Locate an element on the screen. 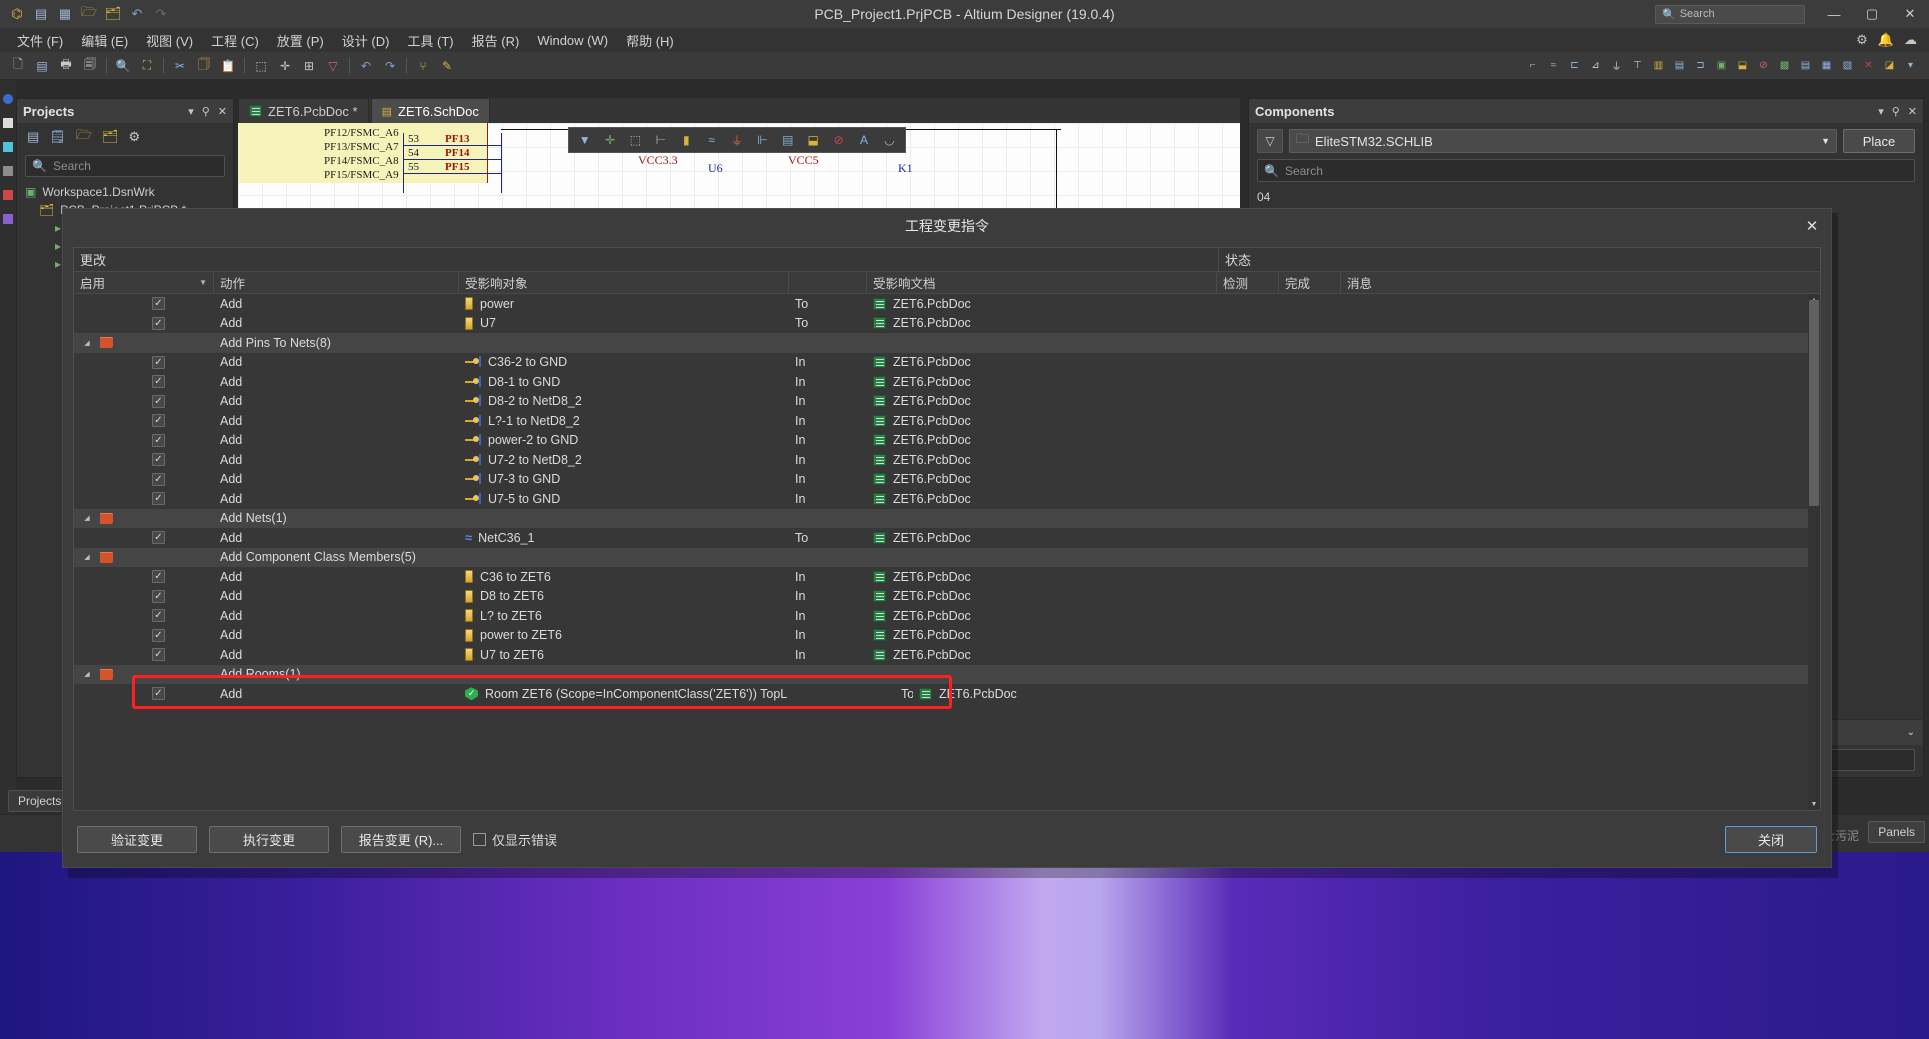  no-erc-icon: ⊘ is located at coordinates (1763, 66).